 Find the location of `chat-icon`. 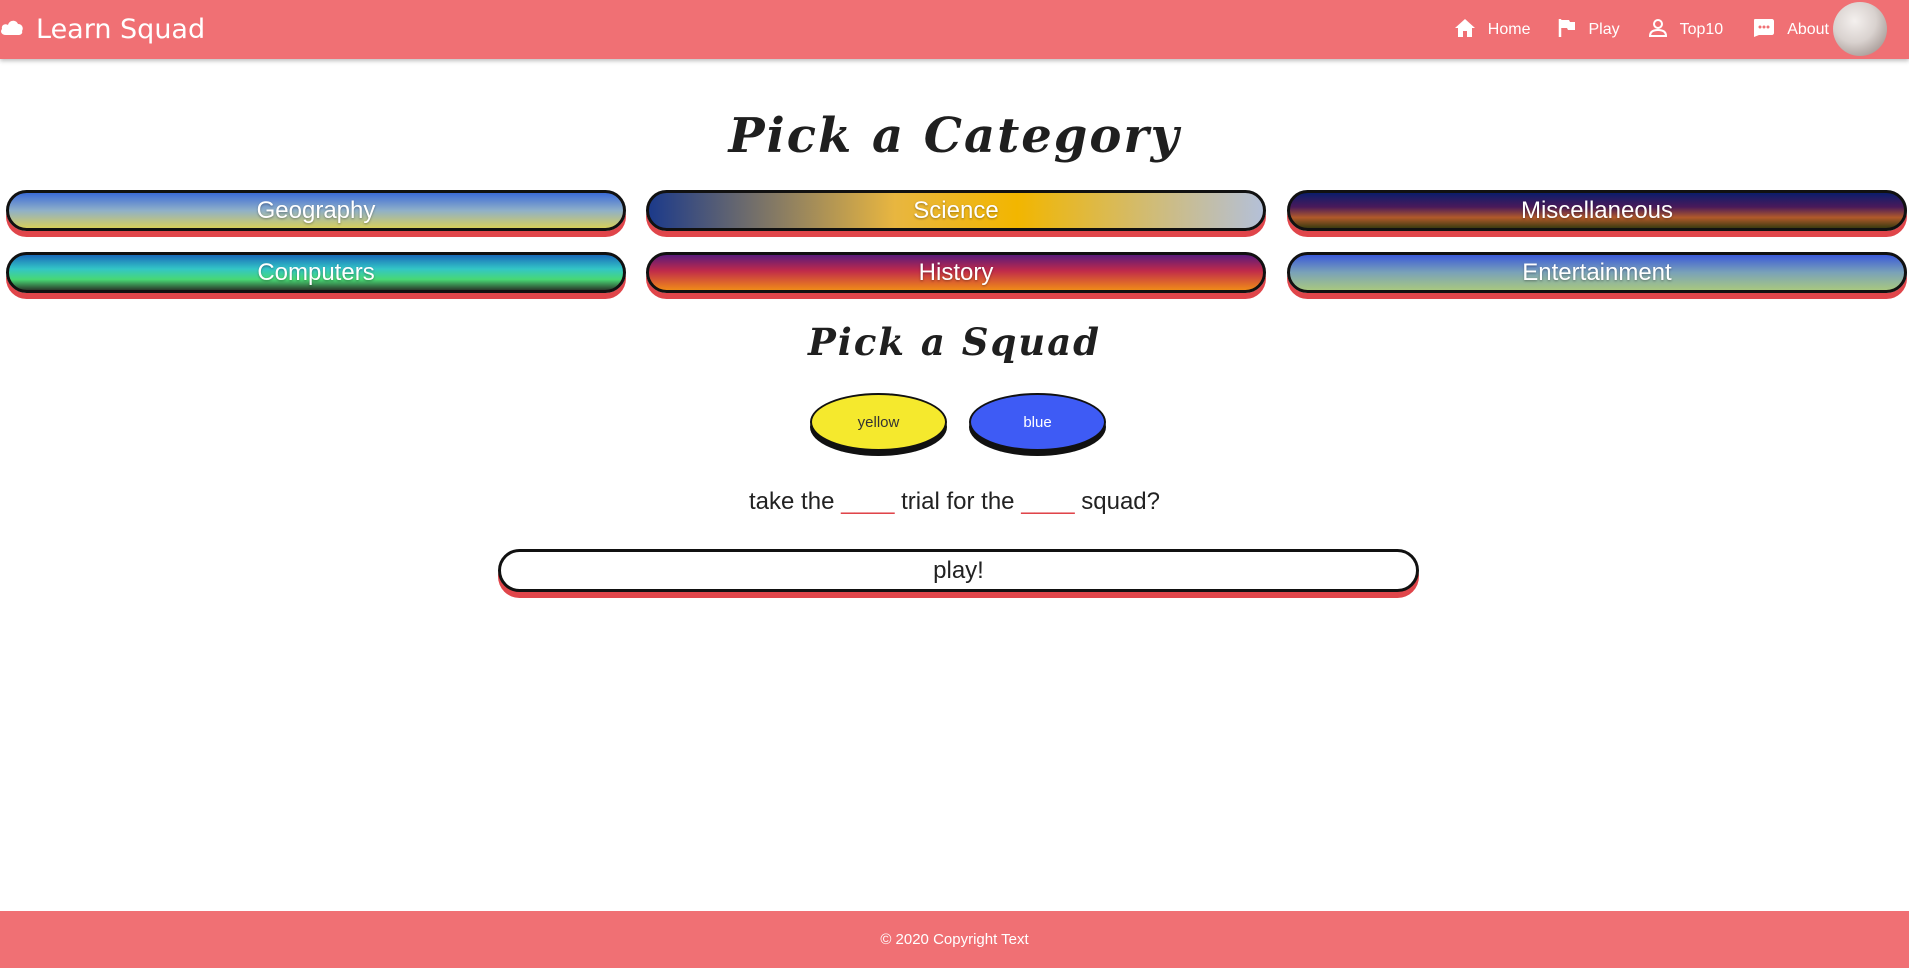

chat-icon is located at coordinates (1763, 30).